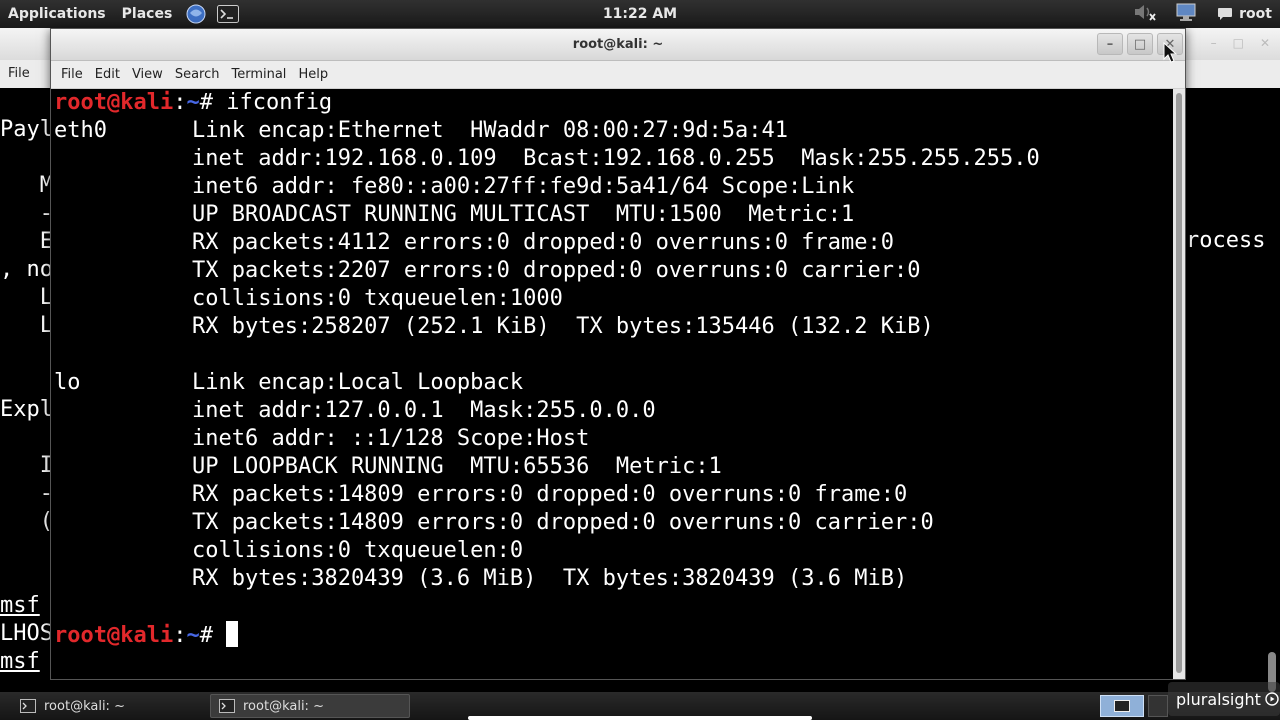  Describe the element at coordinates (232, 634) in the screenshot. I see `text-cursor` at that location.